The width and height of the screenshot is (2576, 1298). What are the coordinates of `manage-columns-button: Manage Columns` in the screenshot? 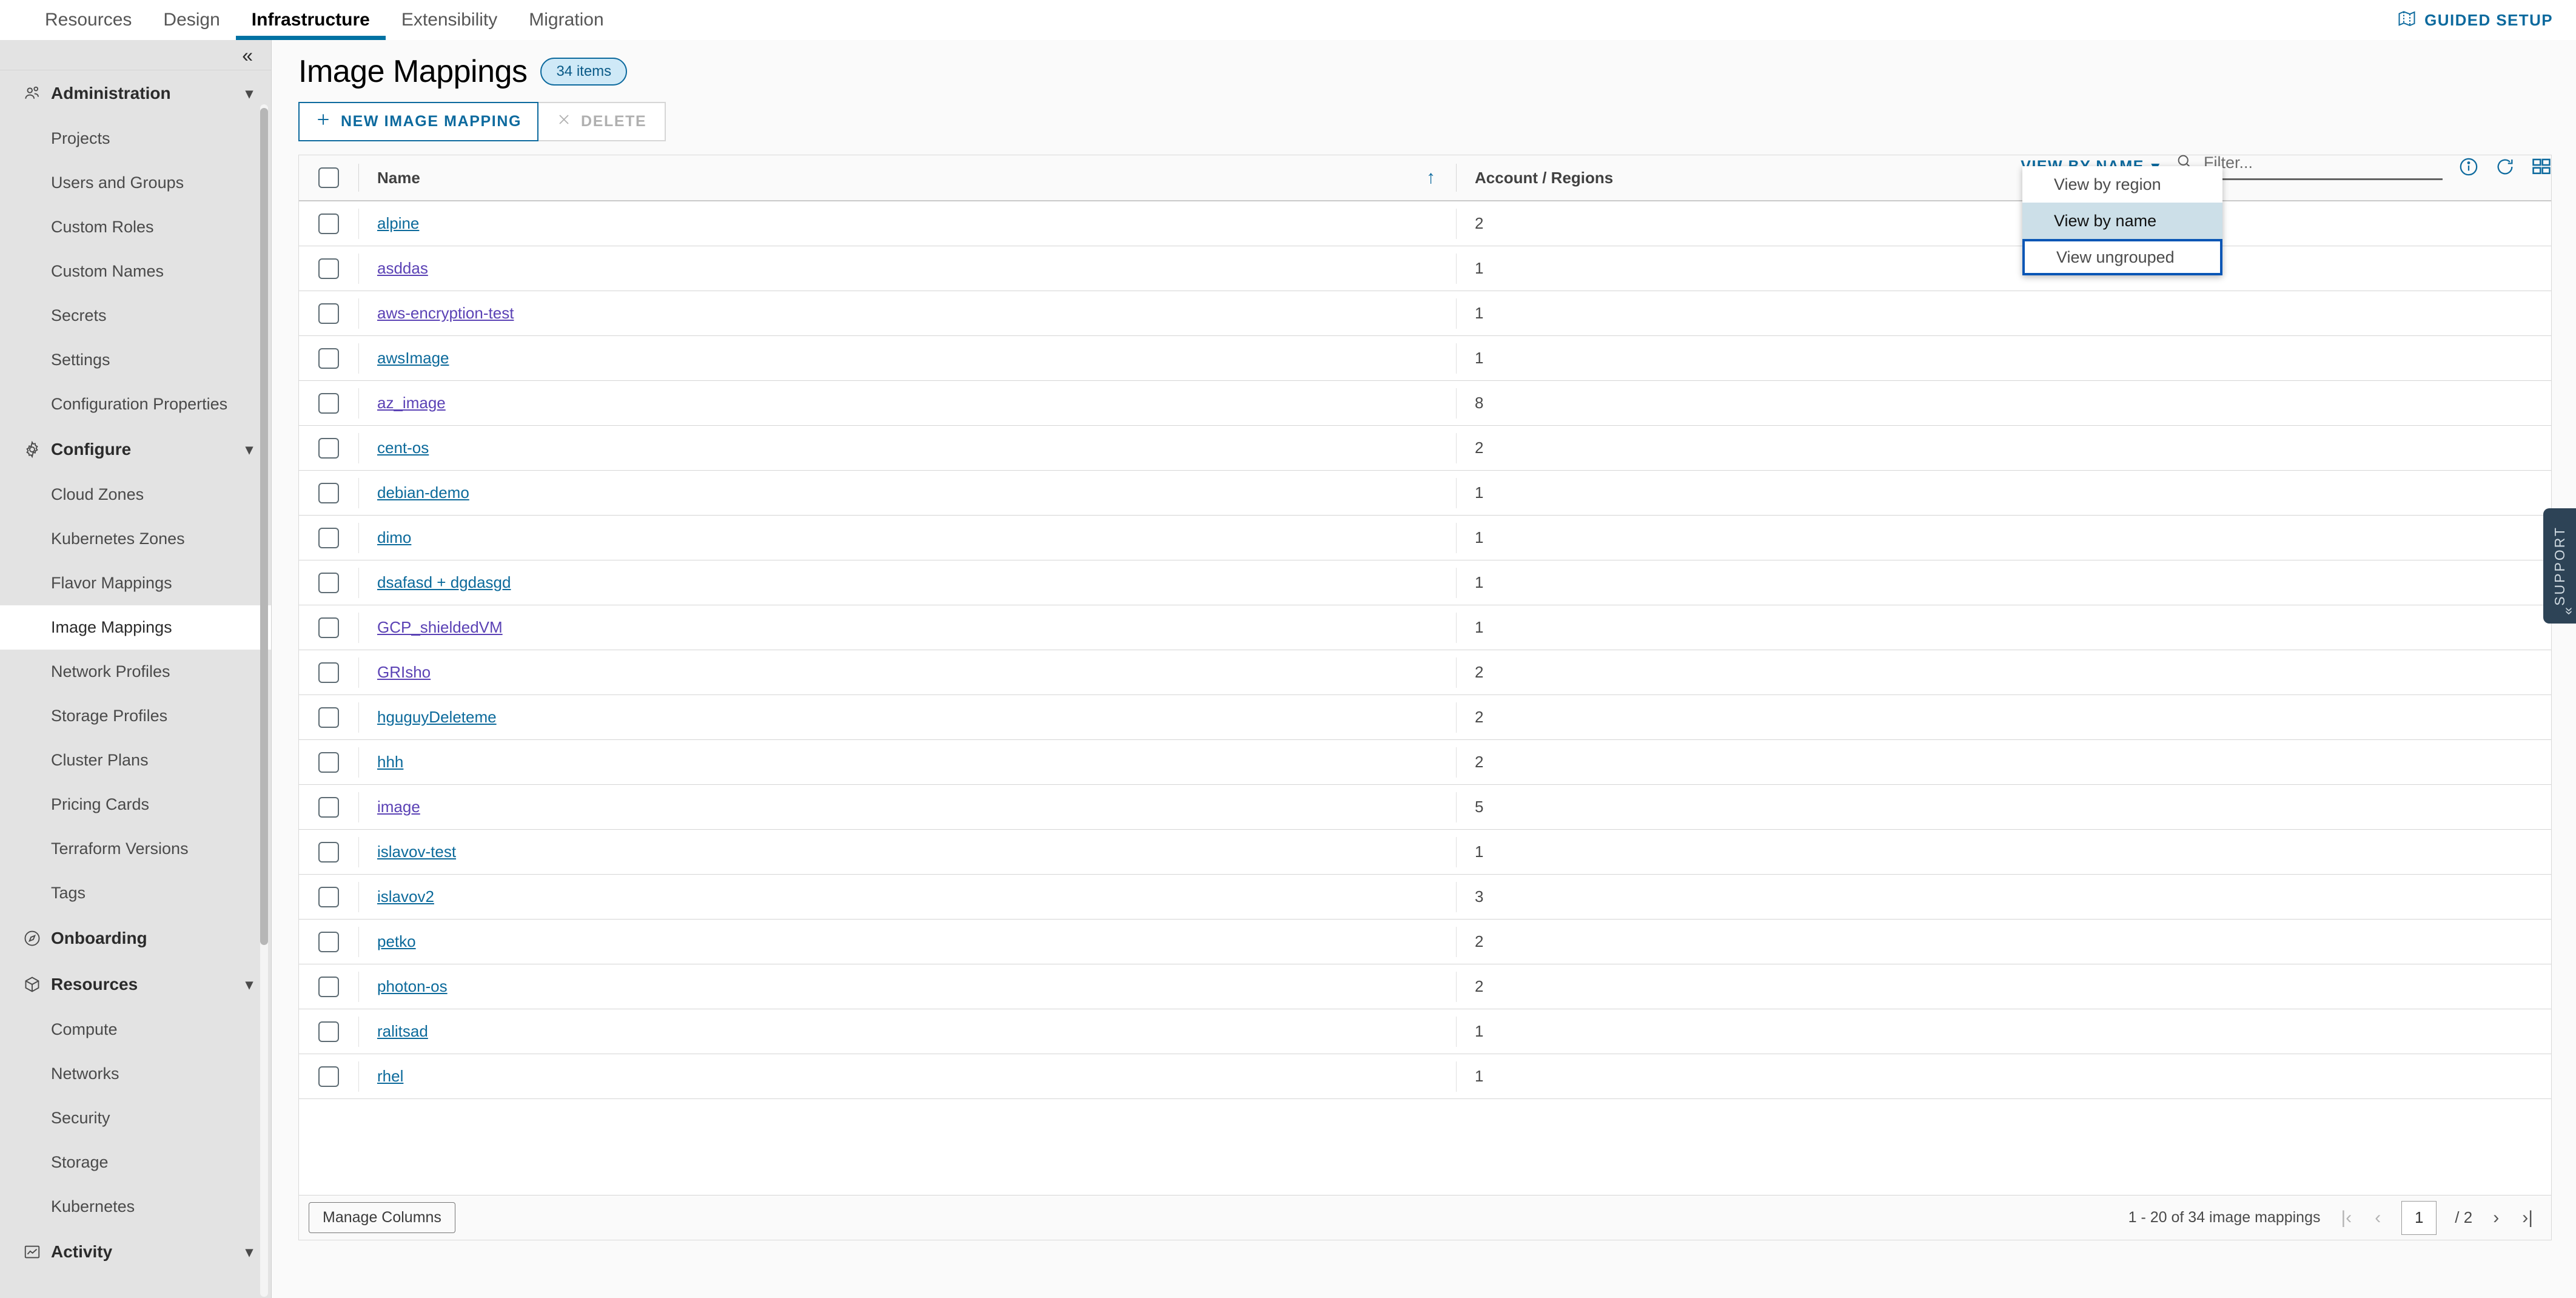 It's located at (382, 1217).